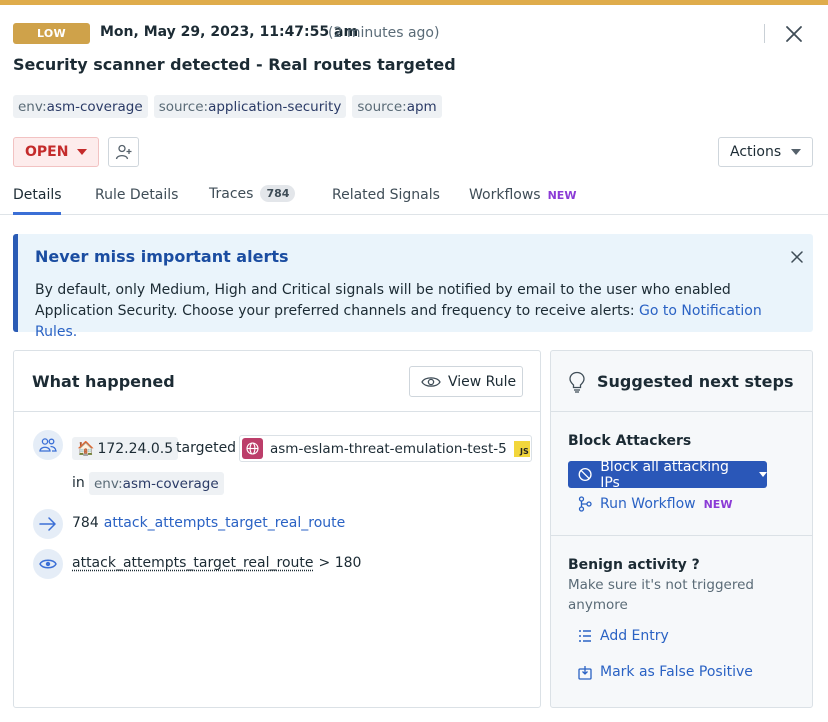  Describe the element at coordinates (664, 474) in the screenshot. I see `block-button-label: Block all attacking IPs` at that location.